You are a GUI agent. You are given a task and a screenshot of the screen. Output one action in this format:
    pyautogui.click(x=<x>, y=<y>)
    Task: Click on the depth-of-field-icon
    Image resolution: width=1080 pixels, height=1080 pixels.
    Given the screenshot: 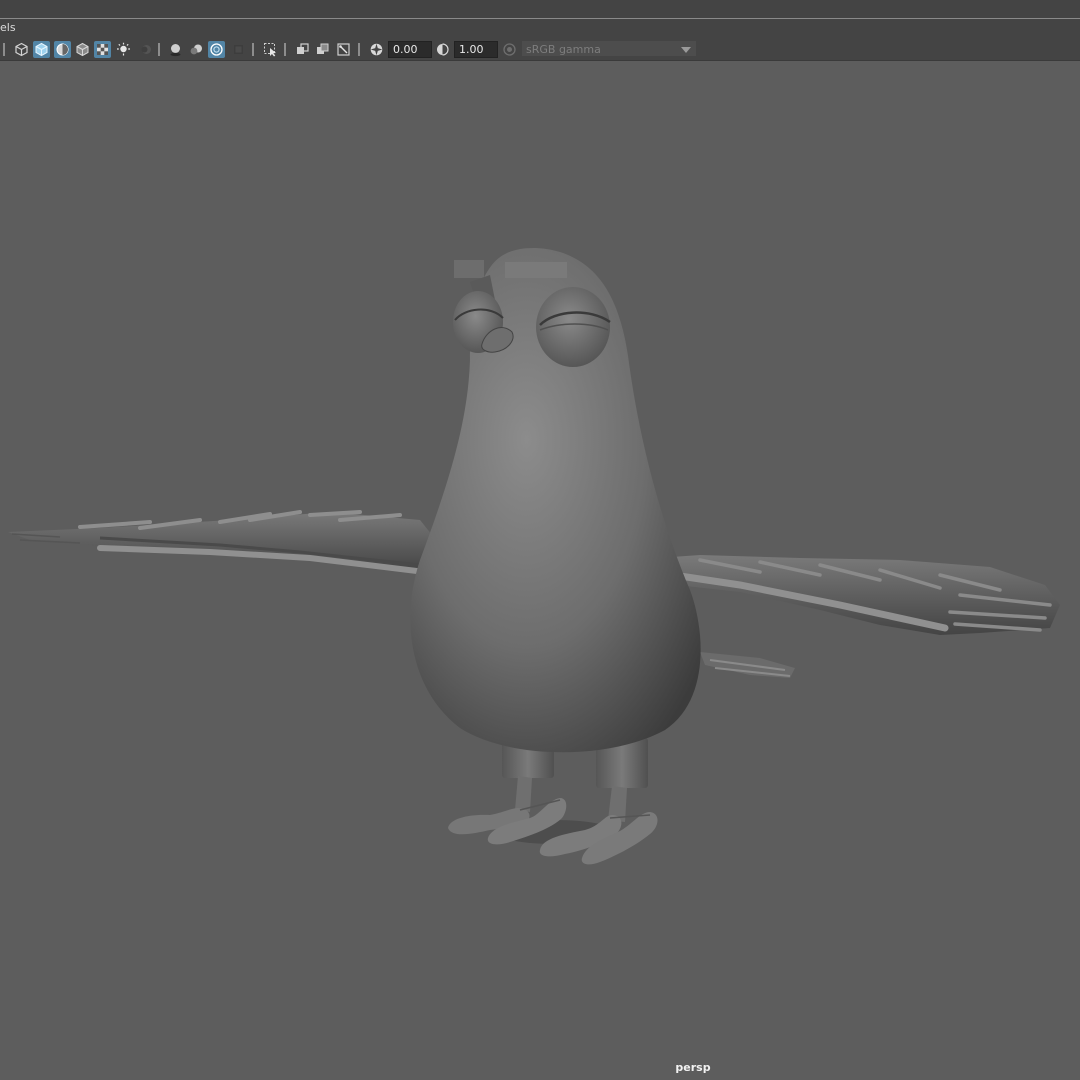 What is the action you would take?
    pyautogui.click(x=238, y=49)
    